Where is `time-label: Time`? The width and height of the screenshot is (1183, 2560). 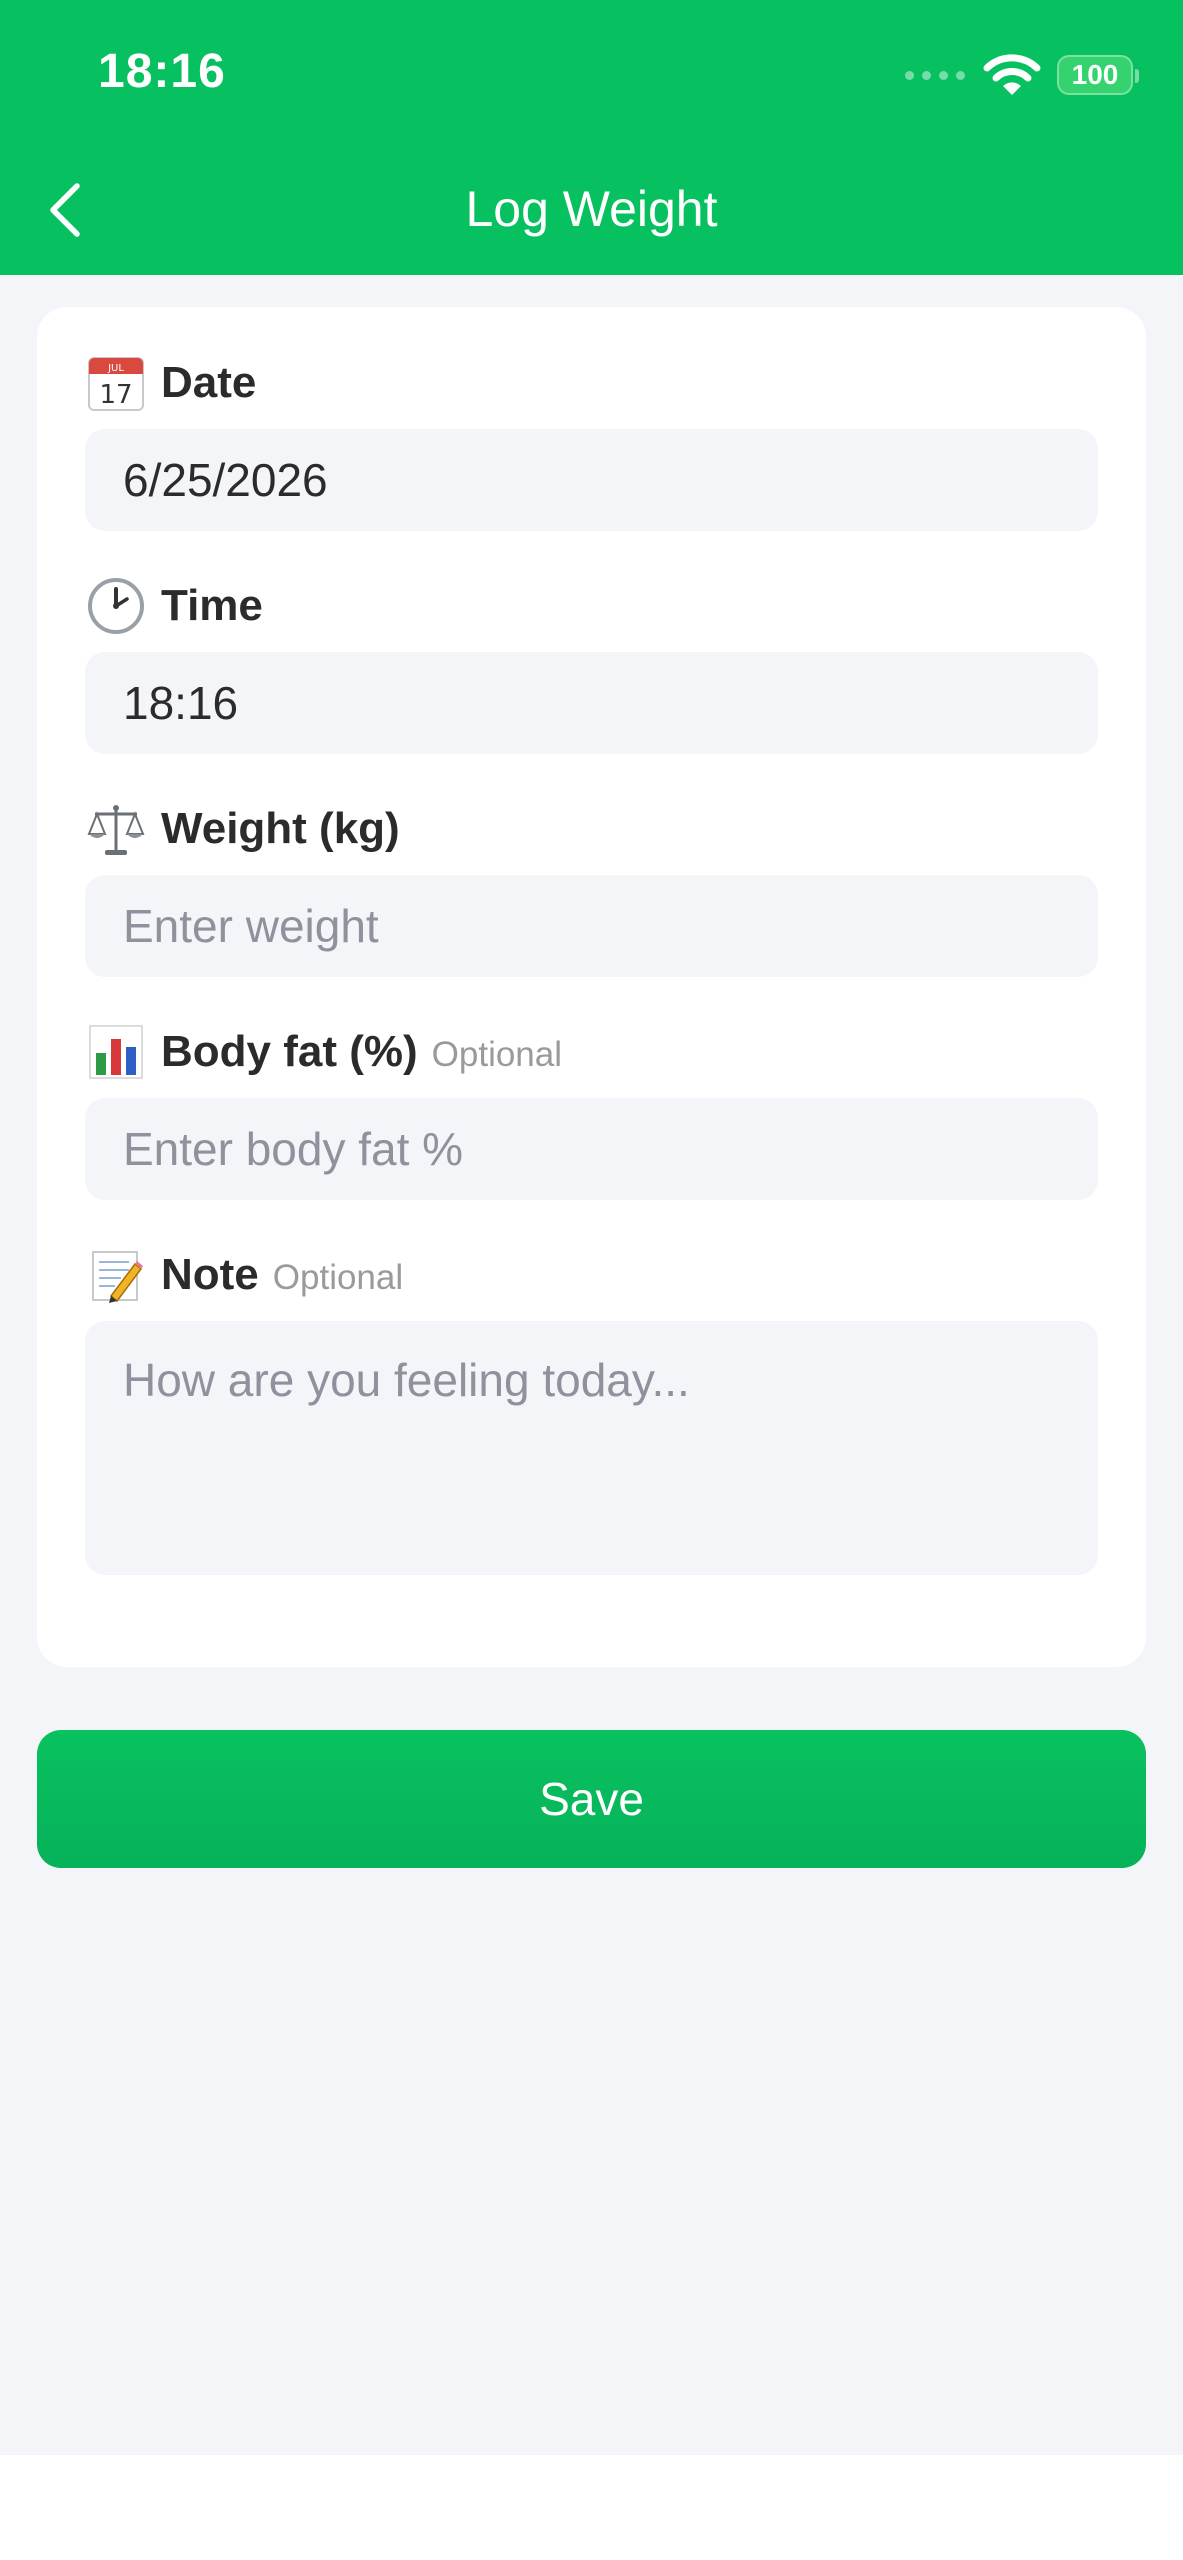
time-label: Time is located at coordinates (174, 606).